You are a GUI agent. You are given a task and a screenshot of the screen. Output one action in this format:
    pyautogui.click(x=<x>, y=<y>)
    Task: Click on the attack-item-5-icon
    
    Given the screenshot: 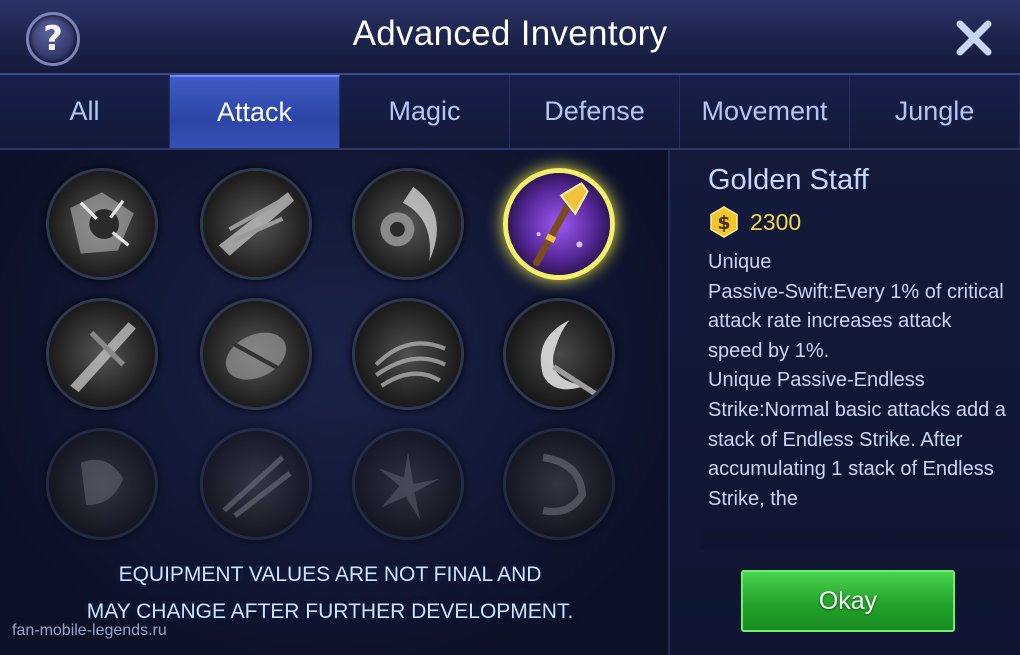 What is the action you would take?
    pyautogui.click(x=102, y=354)
    